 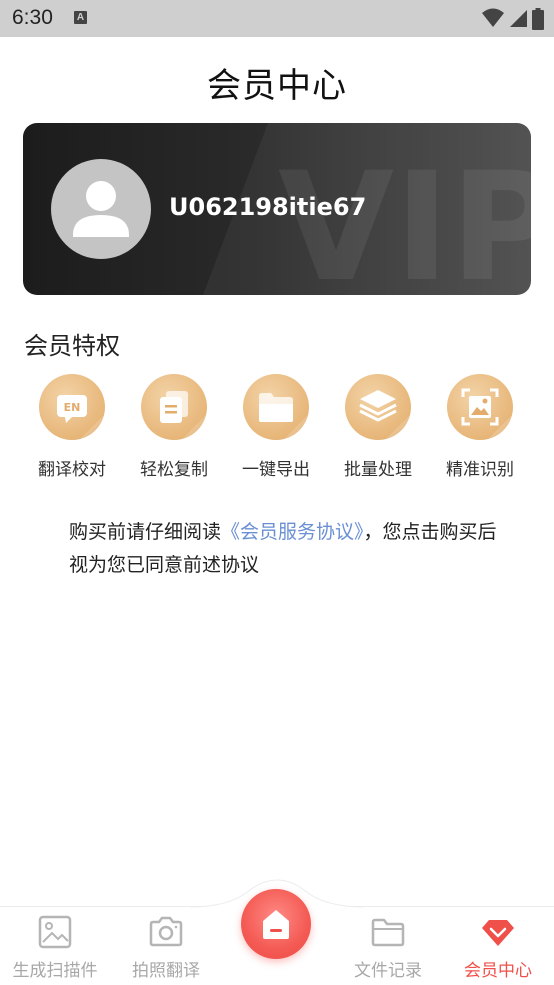 What do you see at coordinates (378, 470) in the screenshot?
I see `privilege-label: 批量处理` at bounding box center [378, 470].